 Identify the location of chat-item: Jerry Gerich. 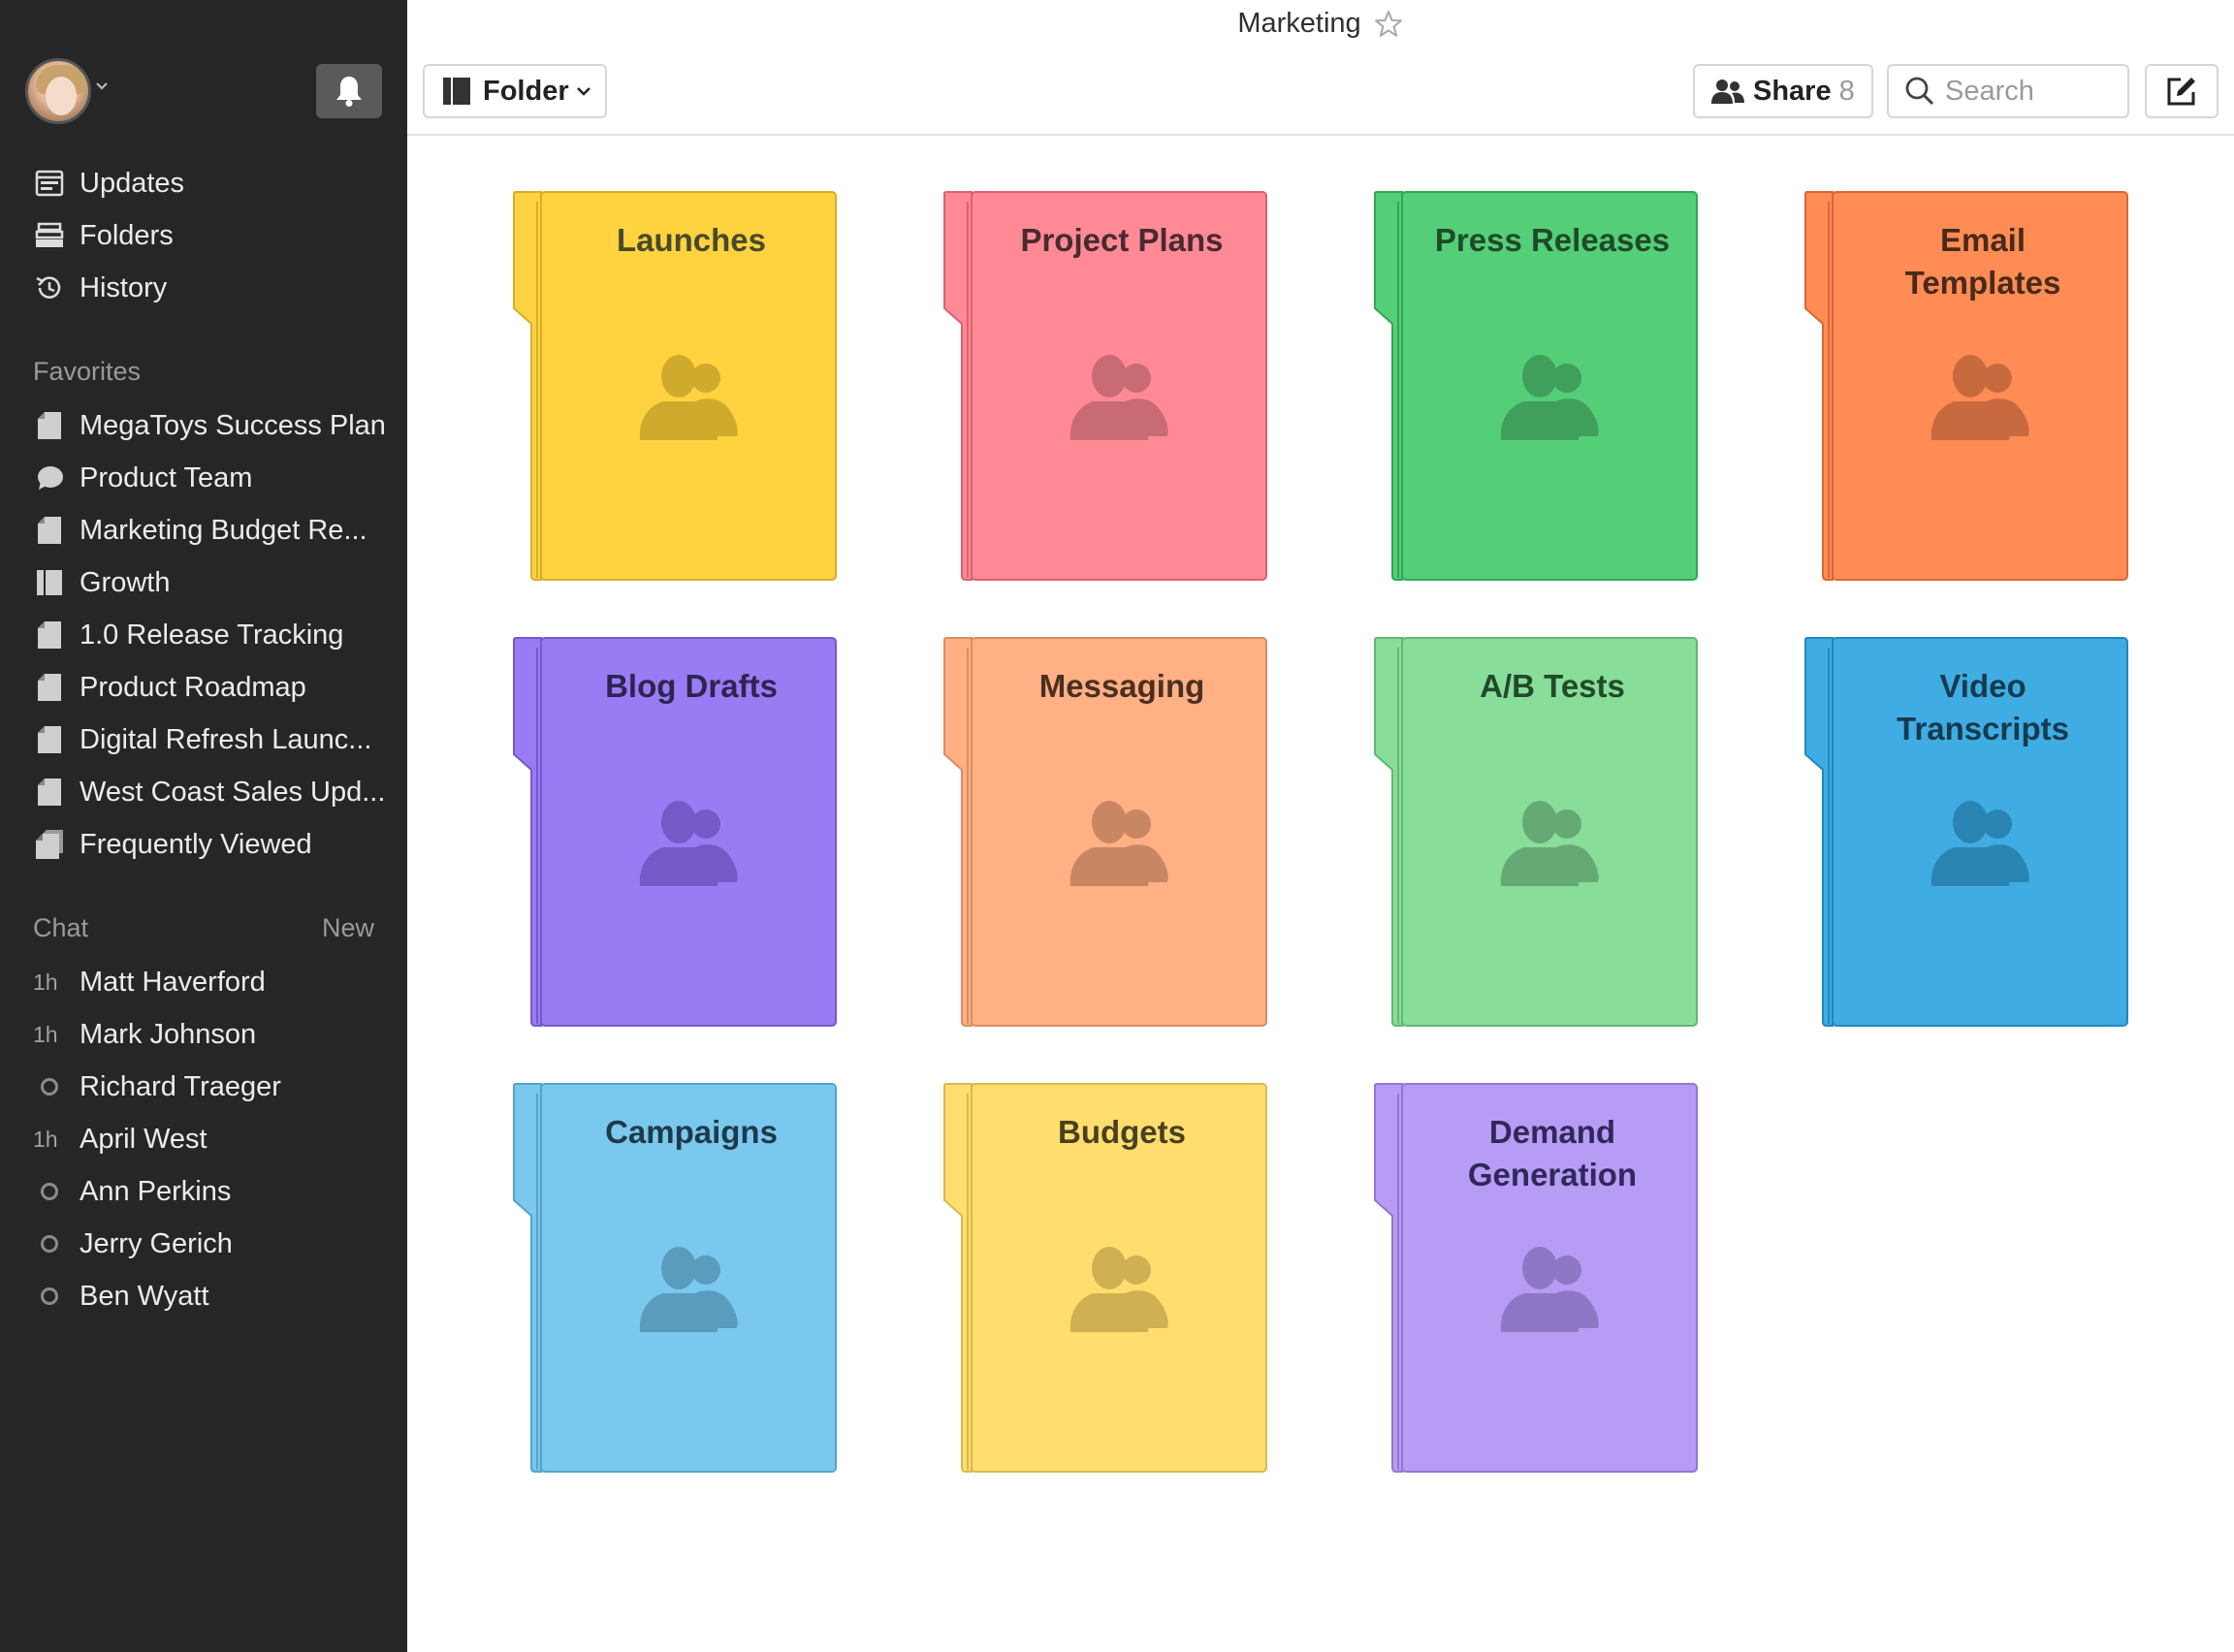
(133, 1244).